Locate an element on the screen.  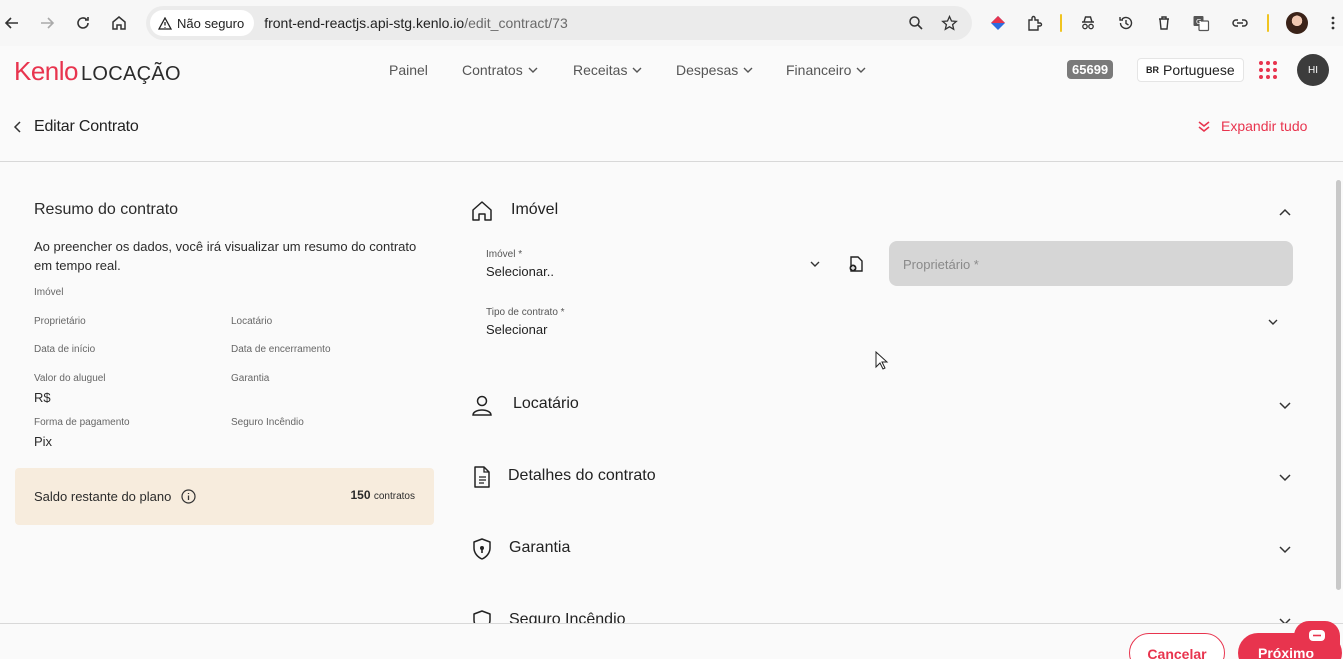
user-avatar: HI is located at coordinates (1313, 70).